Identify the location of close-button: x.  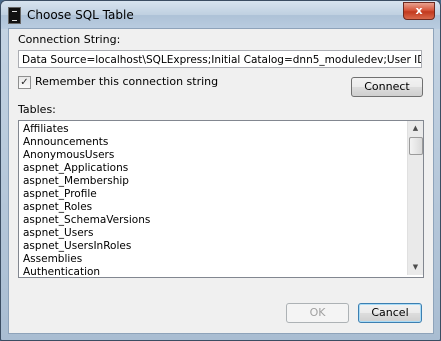
(419, 11).